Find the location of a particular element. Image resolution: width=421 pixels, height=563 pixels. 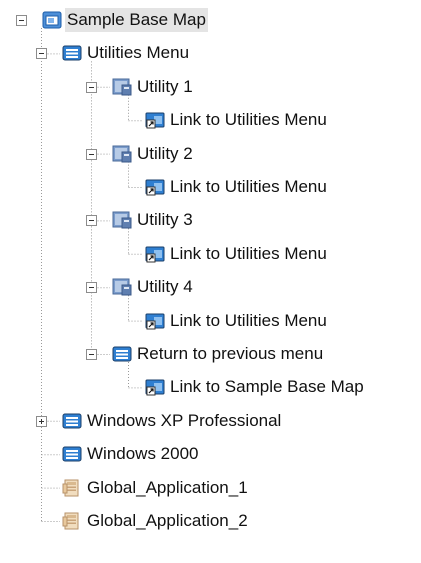

tree-node-global-app-1: Global_Application_1 is located at coordinates (156, 488).